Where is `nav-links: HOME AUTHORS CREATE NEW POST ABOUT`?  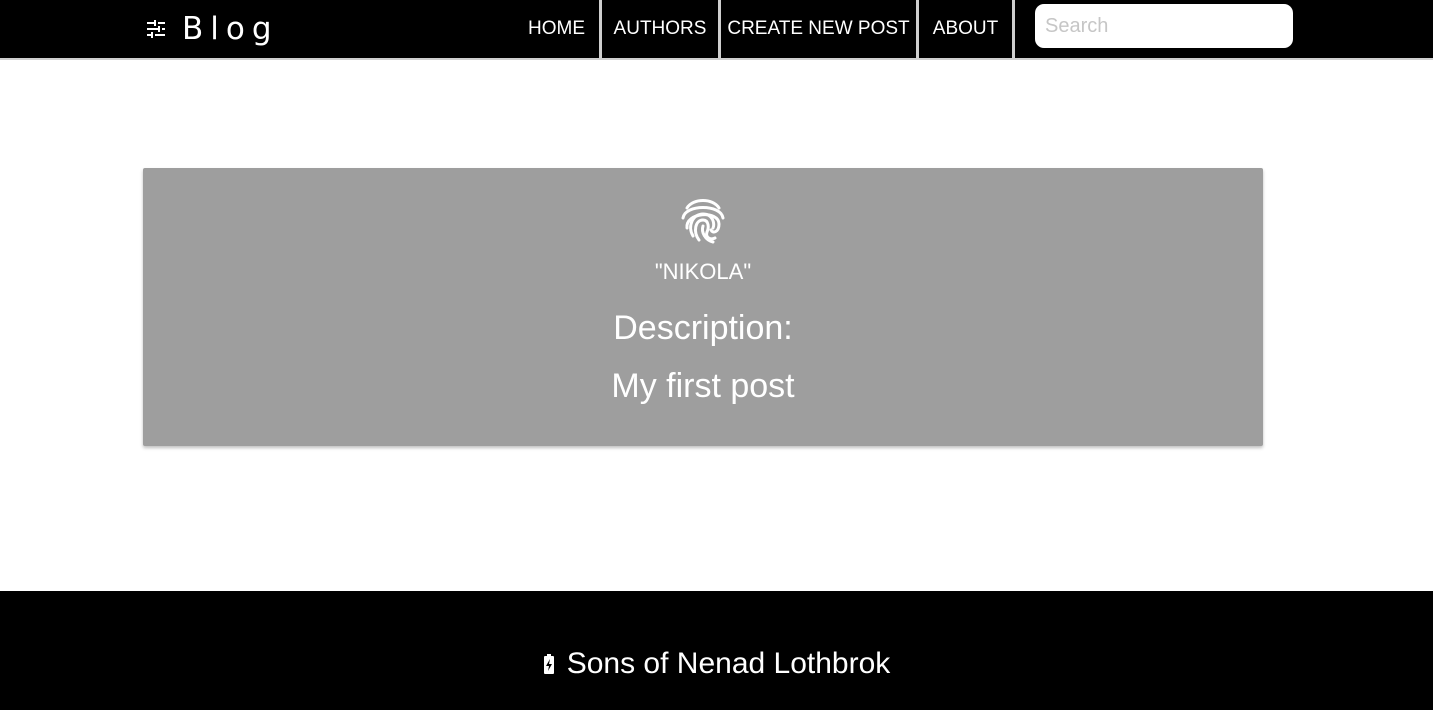 nav-links: HOME AUTHORS CREATE NEW POST ABOUT is located at coordinates (764, 29).